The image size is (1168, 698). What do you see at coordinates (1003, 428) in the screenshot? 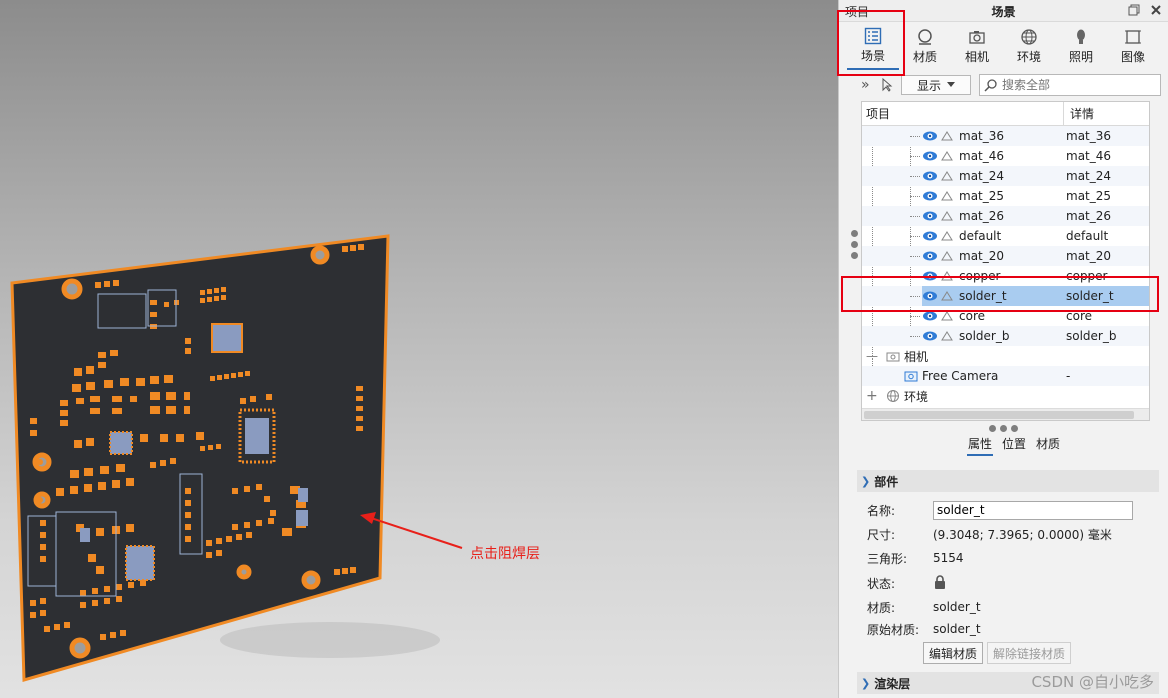
I see `splitter-dots` at bounding box center [1003, 428].